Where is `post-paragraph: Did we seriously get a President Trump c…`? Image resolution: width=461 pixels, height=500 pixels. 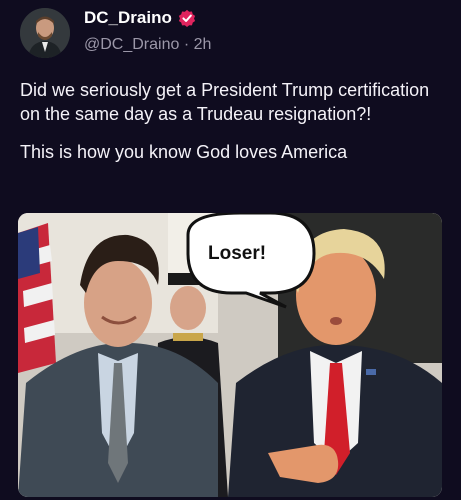 post-paragraph: Did we seriously get a President Trump c… is located at coordinates (225, 102).